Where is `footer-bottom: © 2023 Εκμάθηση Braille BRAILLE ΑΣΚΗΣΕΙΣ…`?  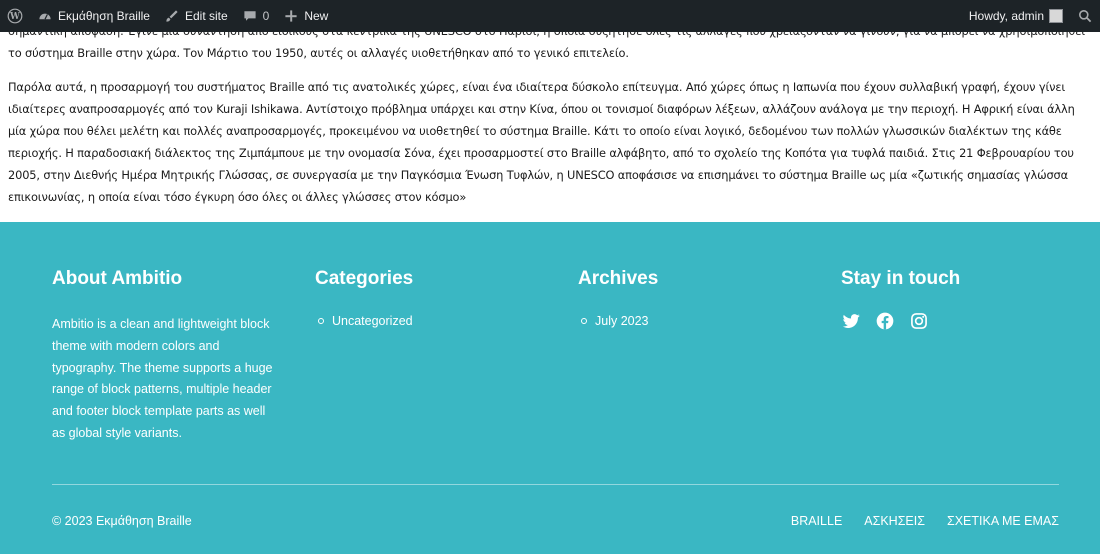
footer-bottom: © 2023 Εκμάθηση Braille BRAILLE ΑΣΚΗΣΕΙΣ… is located at coordinates (555, 521).